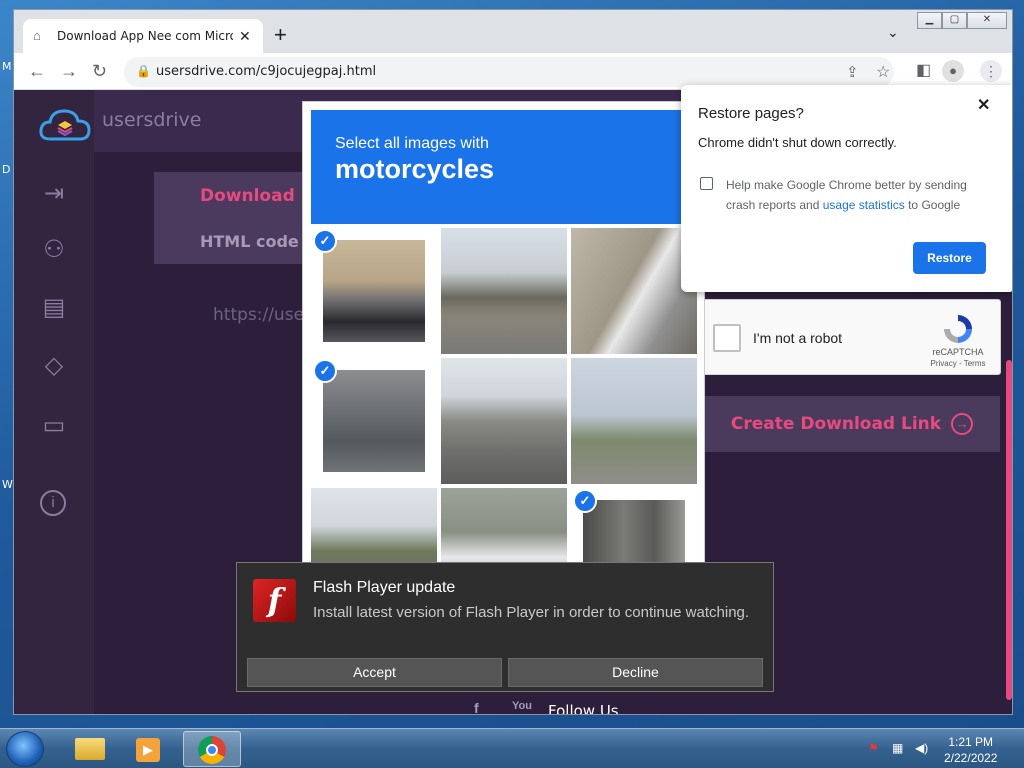 The width and height of the screenshot is (1024, 768). I want to click on crash-report-text-part: to Google, so click(932, 205).